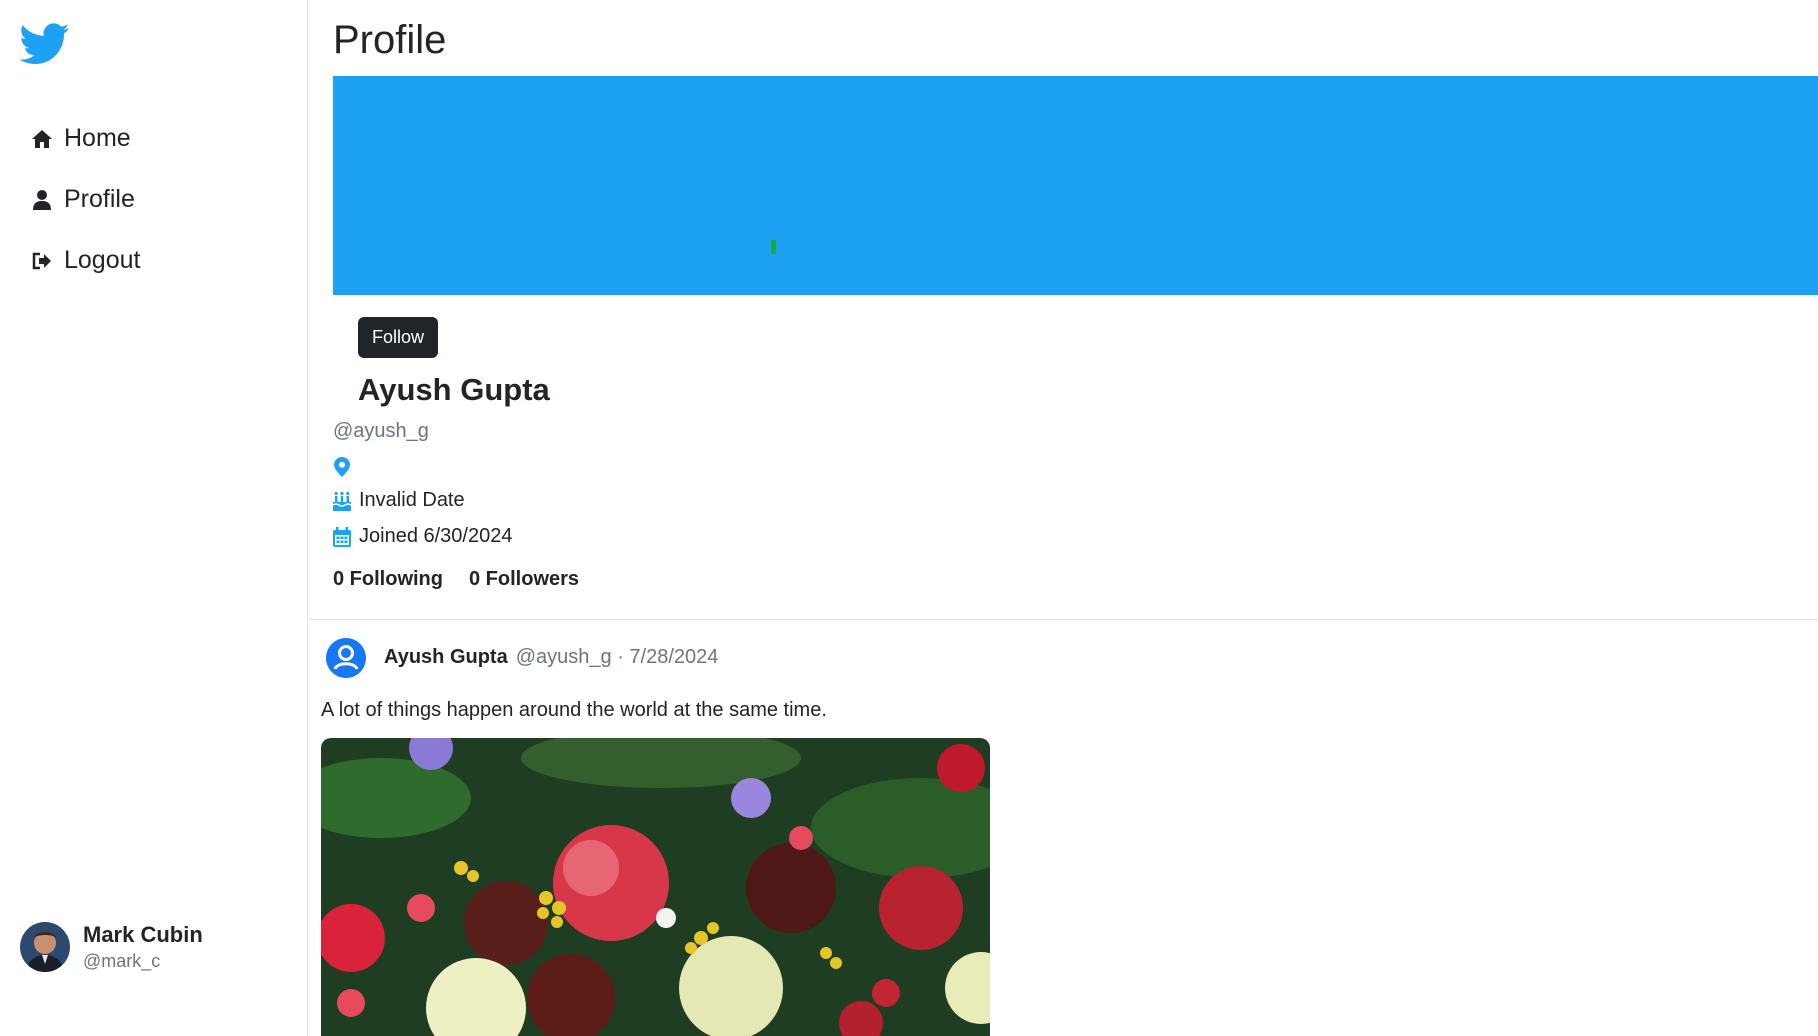 The width and height of the screenshot is (1818, 1036). What do you see at coordinates (99, 199) in the screenshot?
I see `sidebar-item-label: Profile` at bounding box center [99, 199].